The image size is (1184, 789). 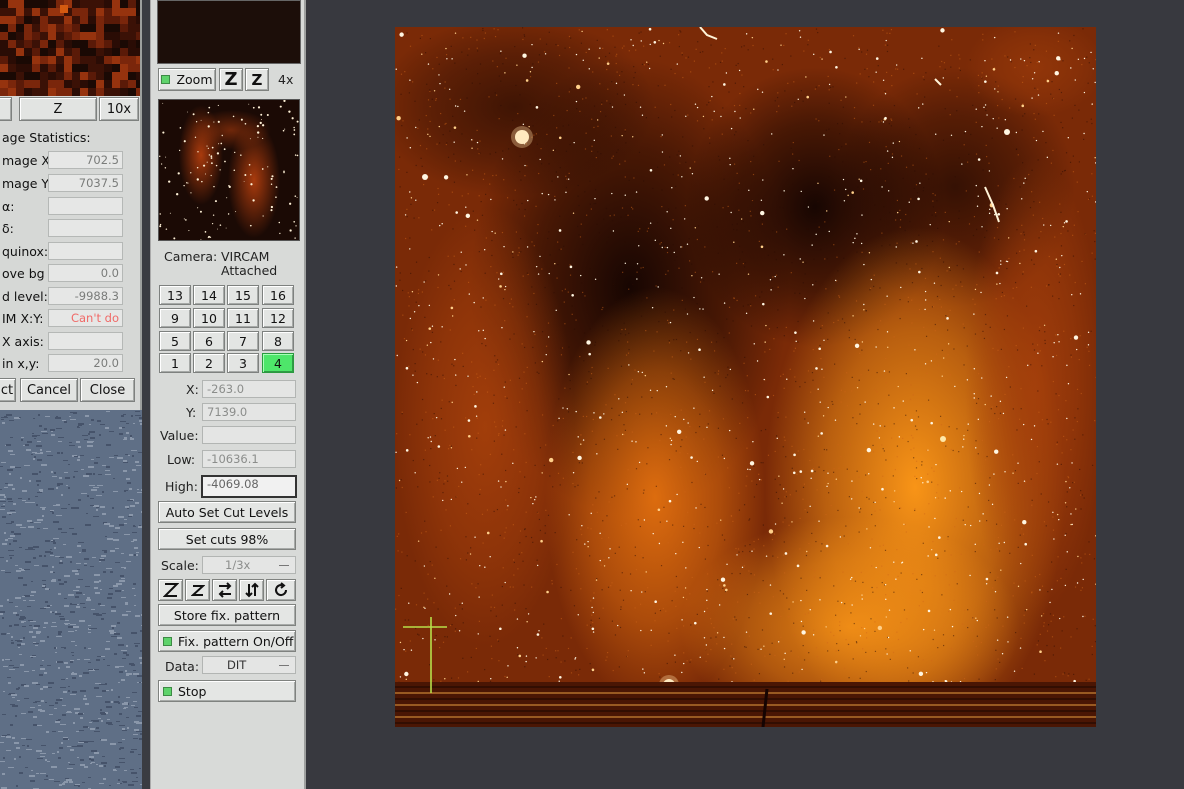 I want to click on top-view, so click(x=229, y=32).